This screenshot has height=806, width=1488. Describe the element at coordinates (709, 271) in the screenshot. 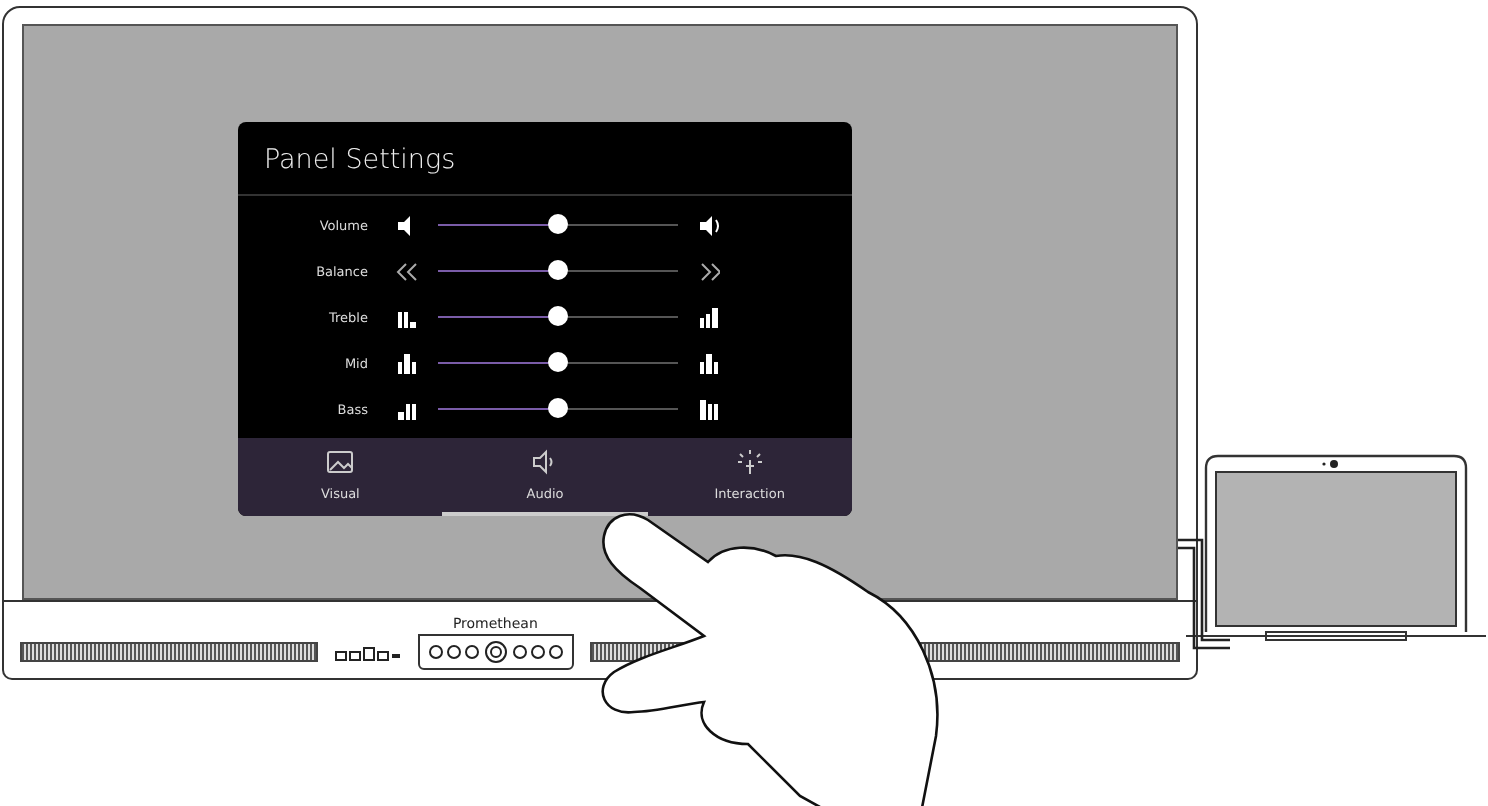

I see `chevrons-right-icon` at that location.